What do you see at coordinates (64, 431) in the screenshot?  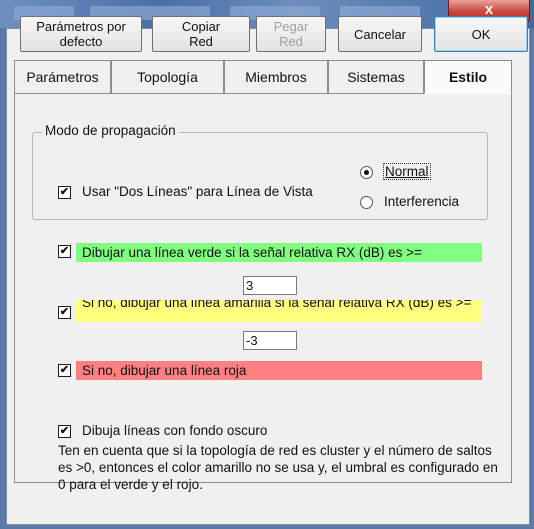 I see `dark-background-checkbox: ✔` at bounding box center [64, 431].